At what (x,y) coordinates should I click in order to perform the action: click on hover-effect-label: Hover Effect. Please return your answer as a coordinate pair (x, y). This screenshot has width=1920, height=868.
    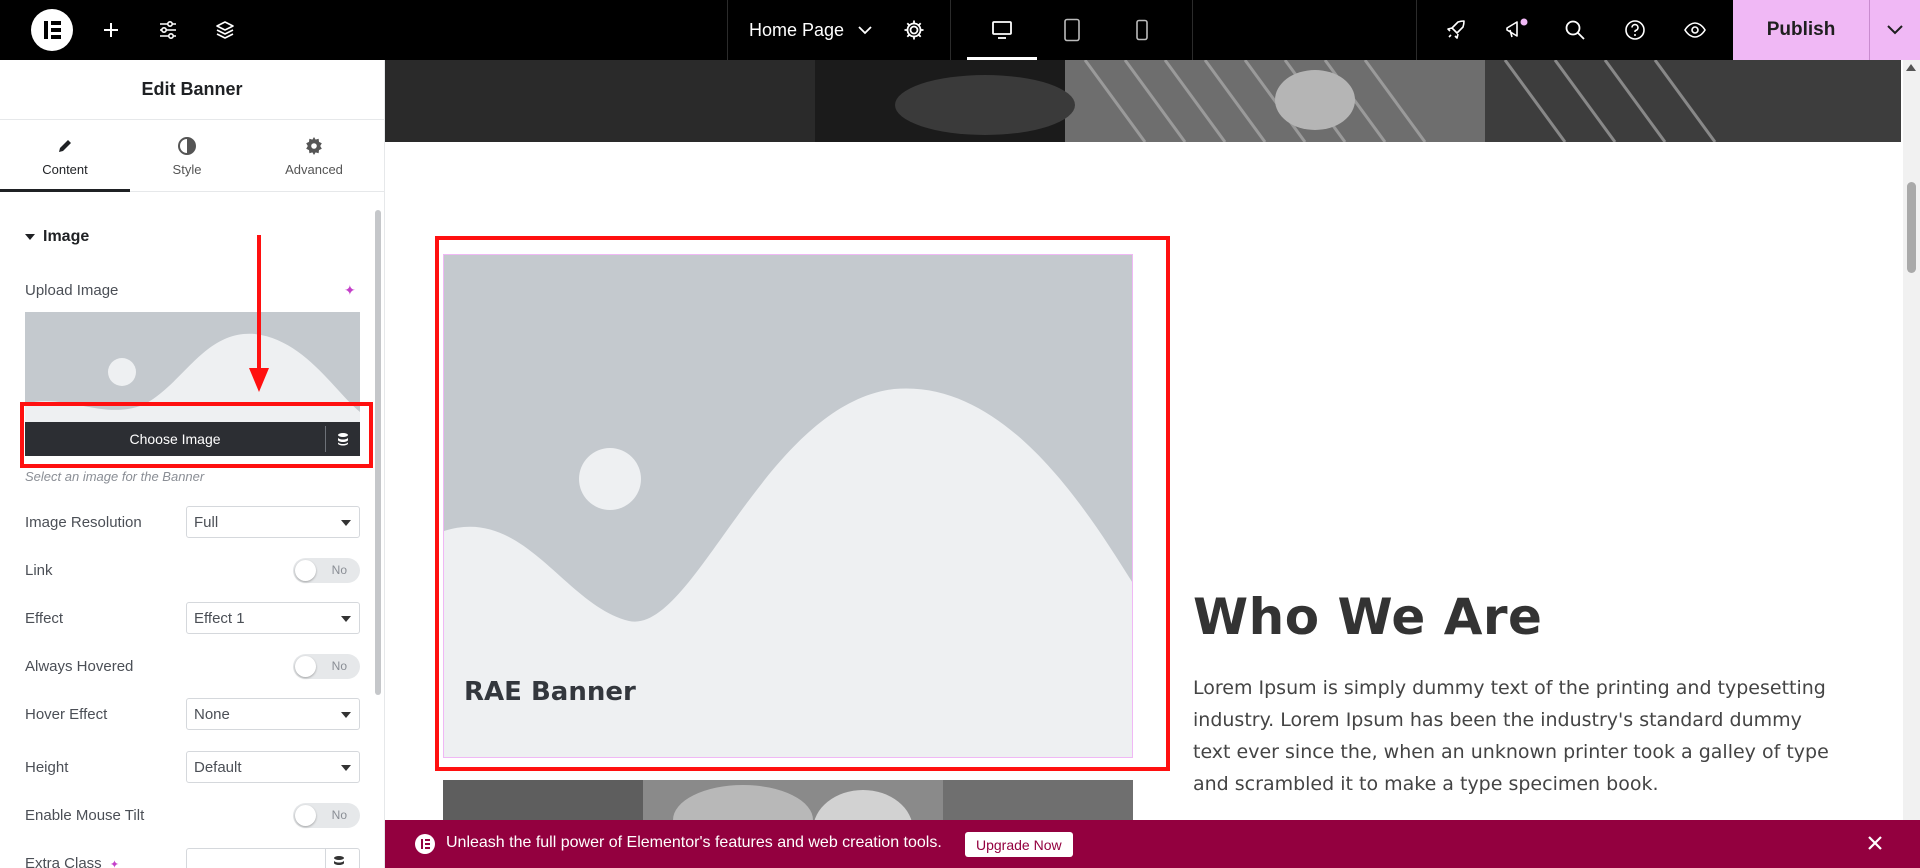
    Looking at the image, I should click on (66, 714).